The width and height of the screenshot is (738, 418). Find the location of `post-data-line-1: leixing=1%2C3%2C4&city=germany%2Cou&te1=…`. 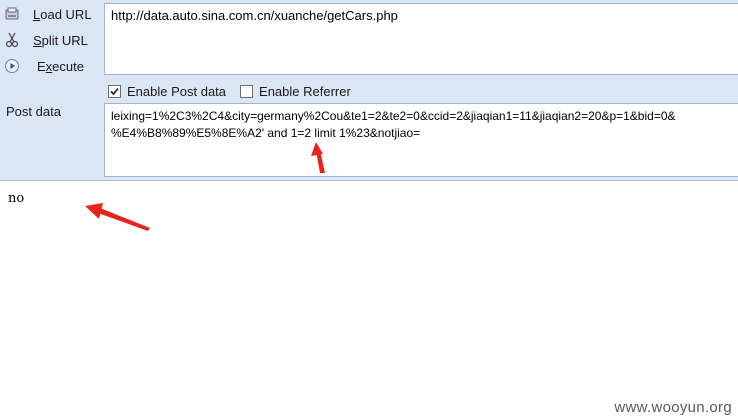

post-data-line-1: leixing=1%2C3%2C4&city=germany%2Cou&te1=… is located at coordinates (393, 116).